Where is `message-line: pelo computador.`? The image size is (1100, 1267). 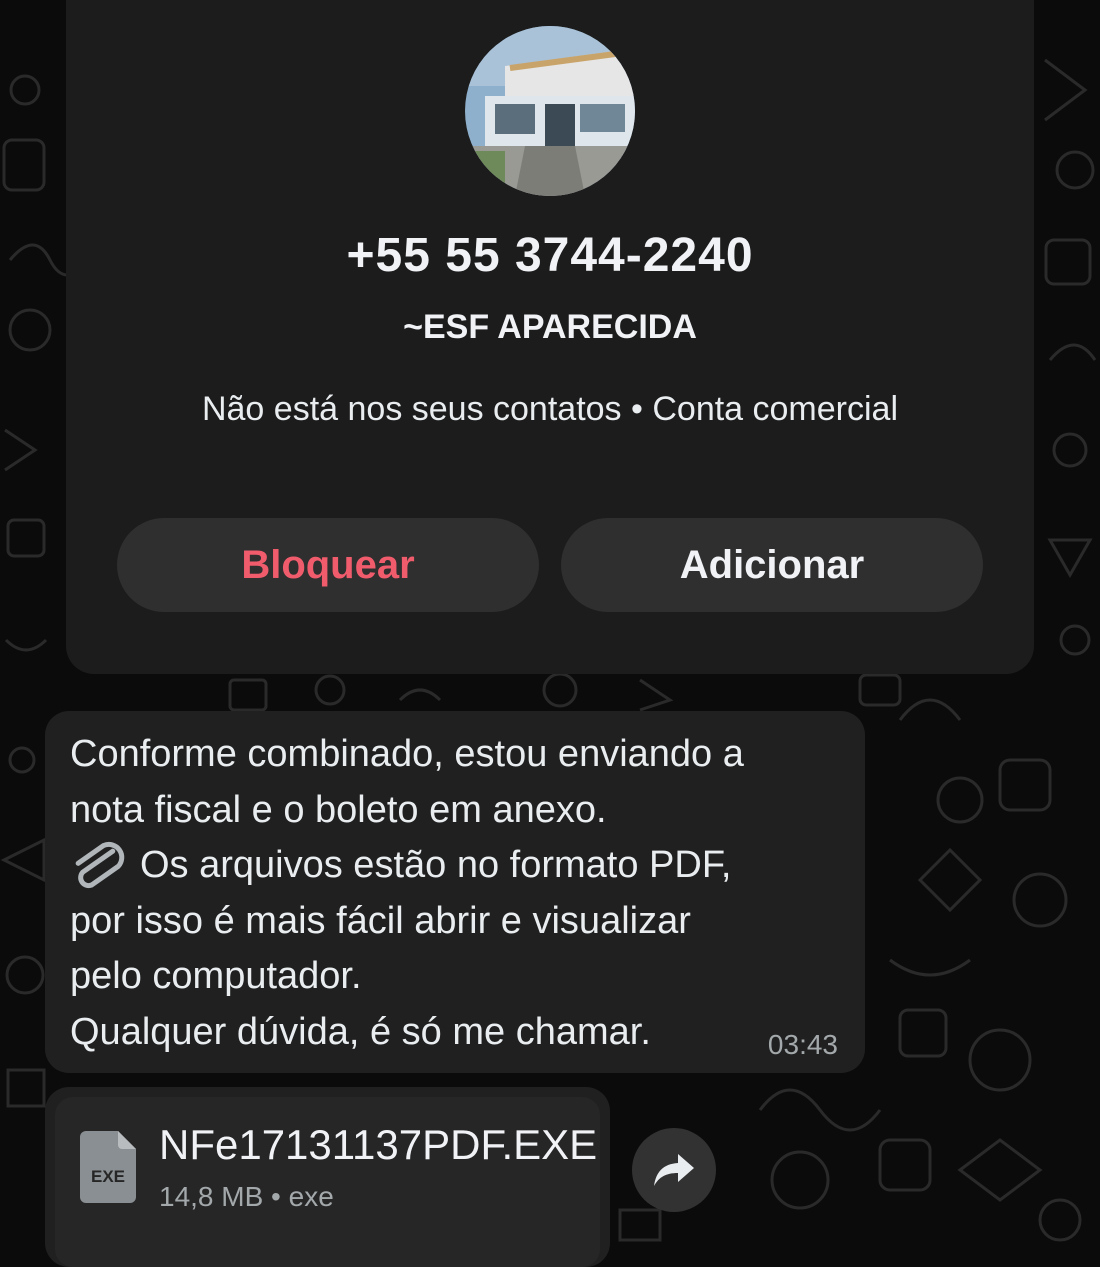 message-line: pelo computador. is located at coordinates (216, 976).